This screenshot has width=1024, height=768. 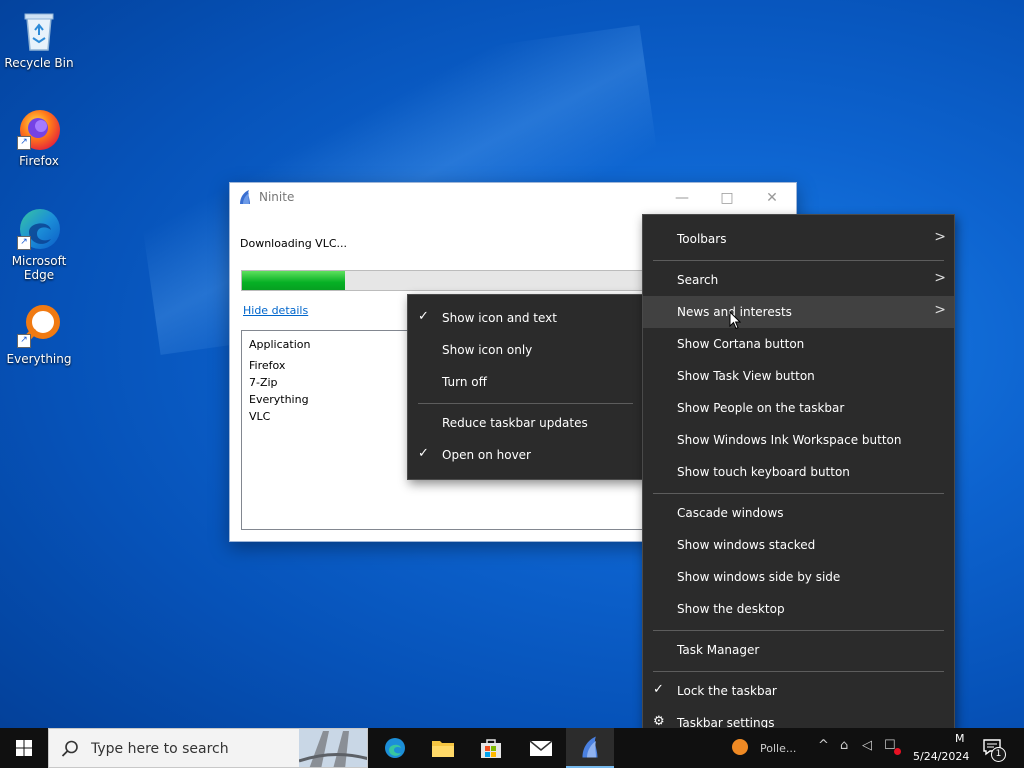 What do you see at coordinates (69, 748) in the screenshot?
I see `search-icon` at bounding box center [69, 748].